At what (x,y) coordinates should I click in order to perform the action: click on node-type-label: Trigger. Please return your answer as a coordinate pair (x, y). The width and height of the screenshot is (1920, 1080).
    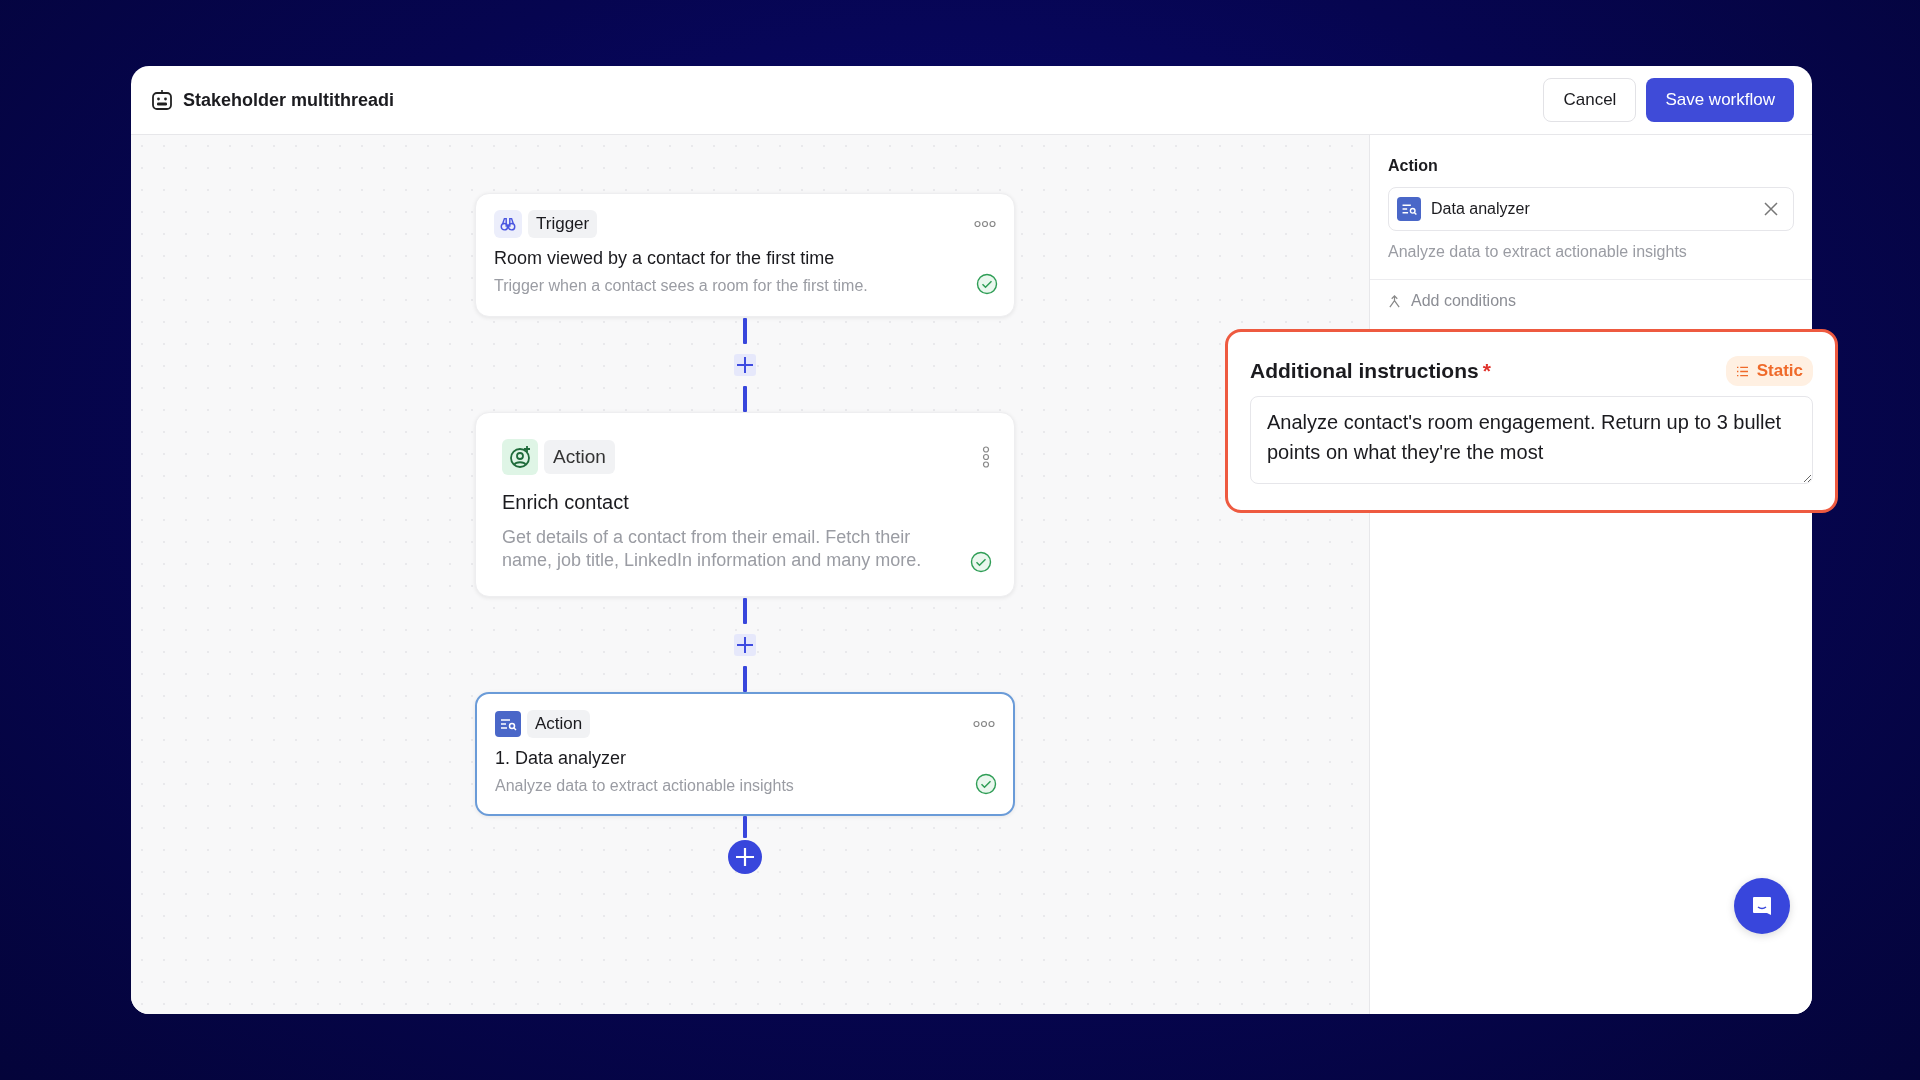
    Looking at the image, I should click on (563, 224).